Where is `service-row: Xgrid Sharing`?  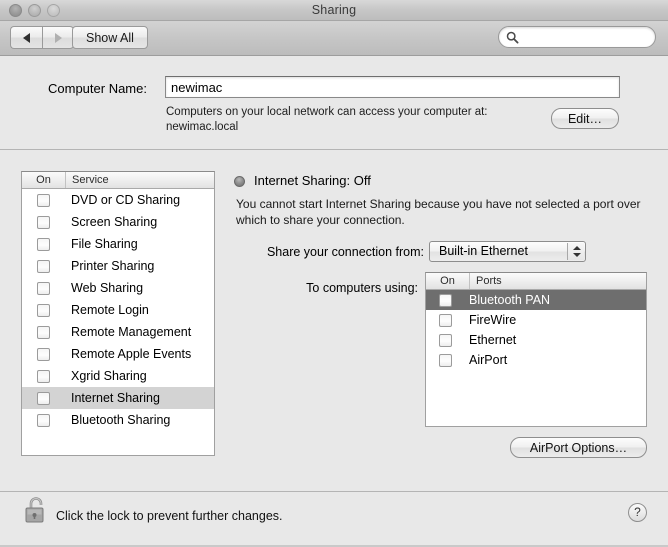 service-row: Xgrid Sharing is located at coordinates (118, 376).